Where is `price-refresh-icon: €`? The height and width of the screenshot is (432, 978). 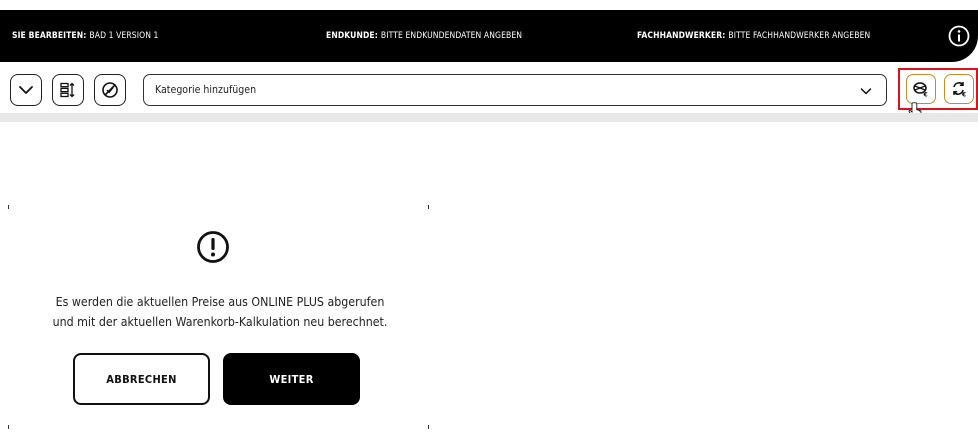 price-refresh-icon: € is located at coordinates (920, 90).